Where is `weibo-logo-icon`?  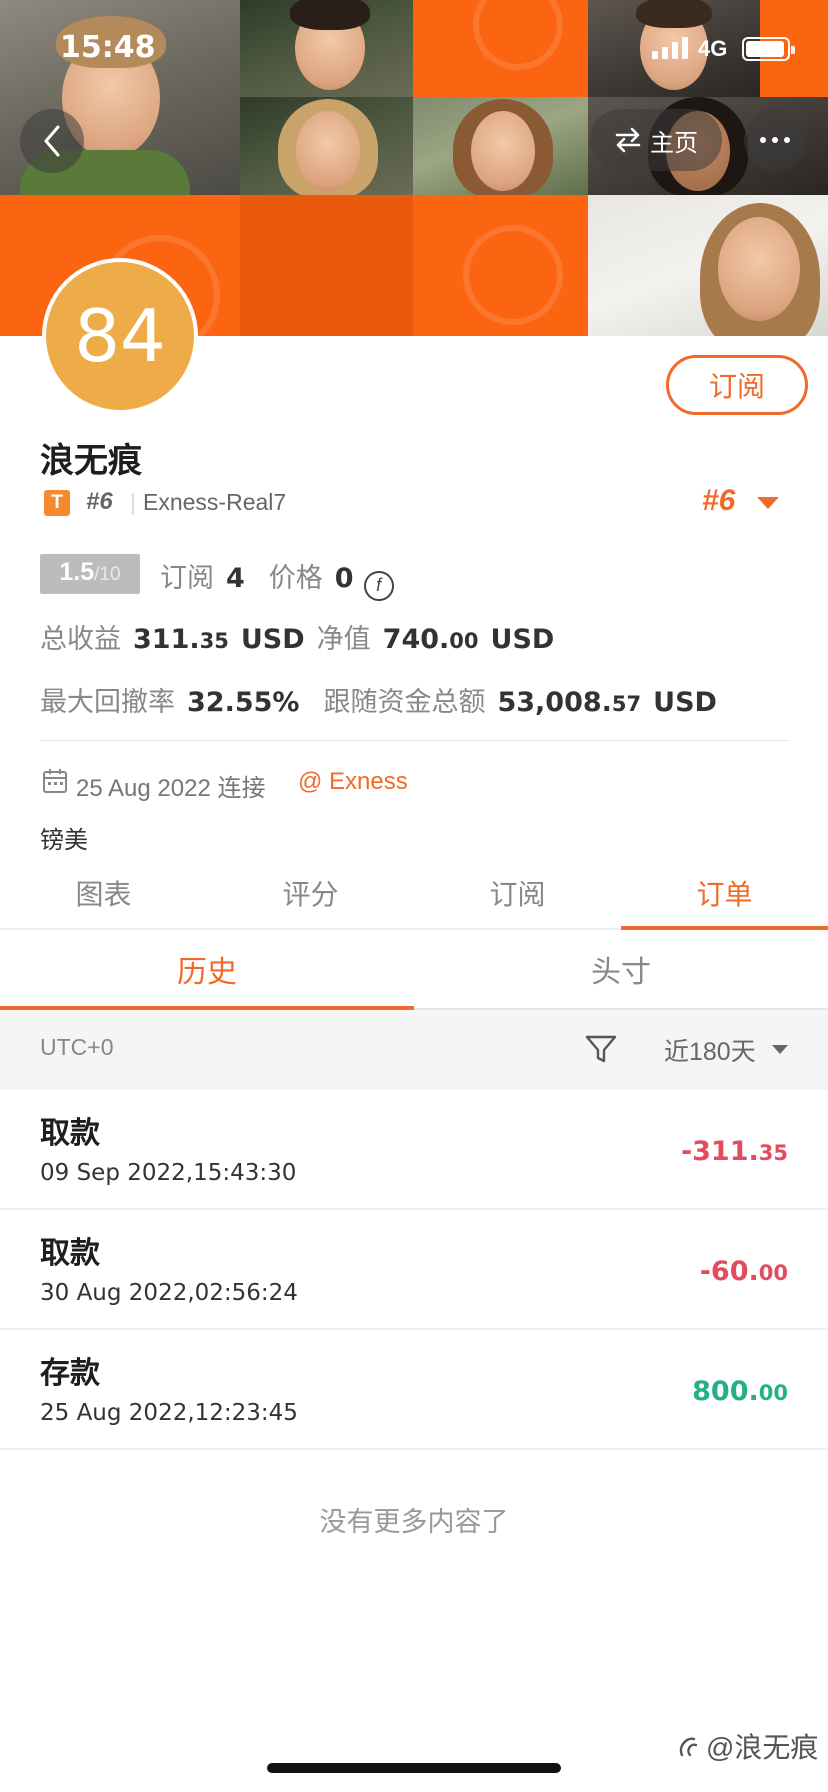
weibo-logo-icon is located at coordinates (688, 1747).